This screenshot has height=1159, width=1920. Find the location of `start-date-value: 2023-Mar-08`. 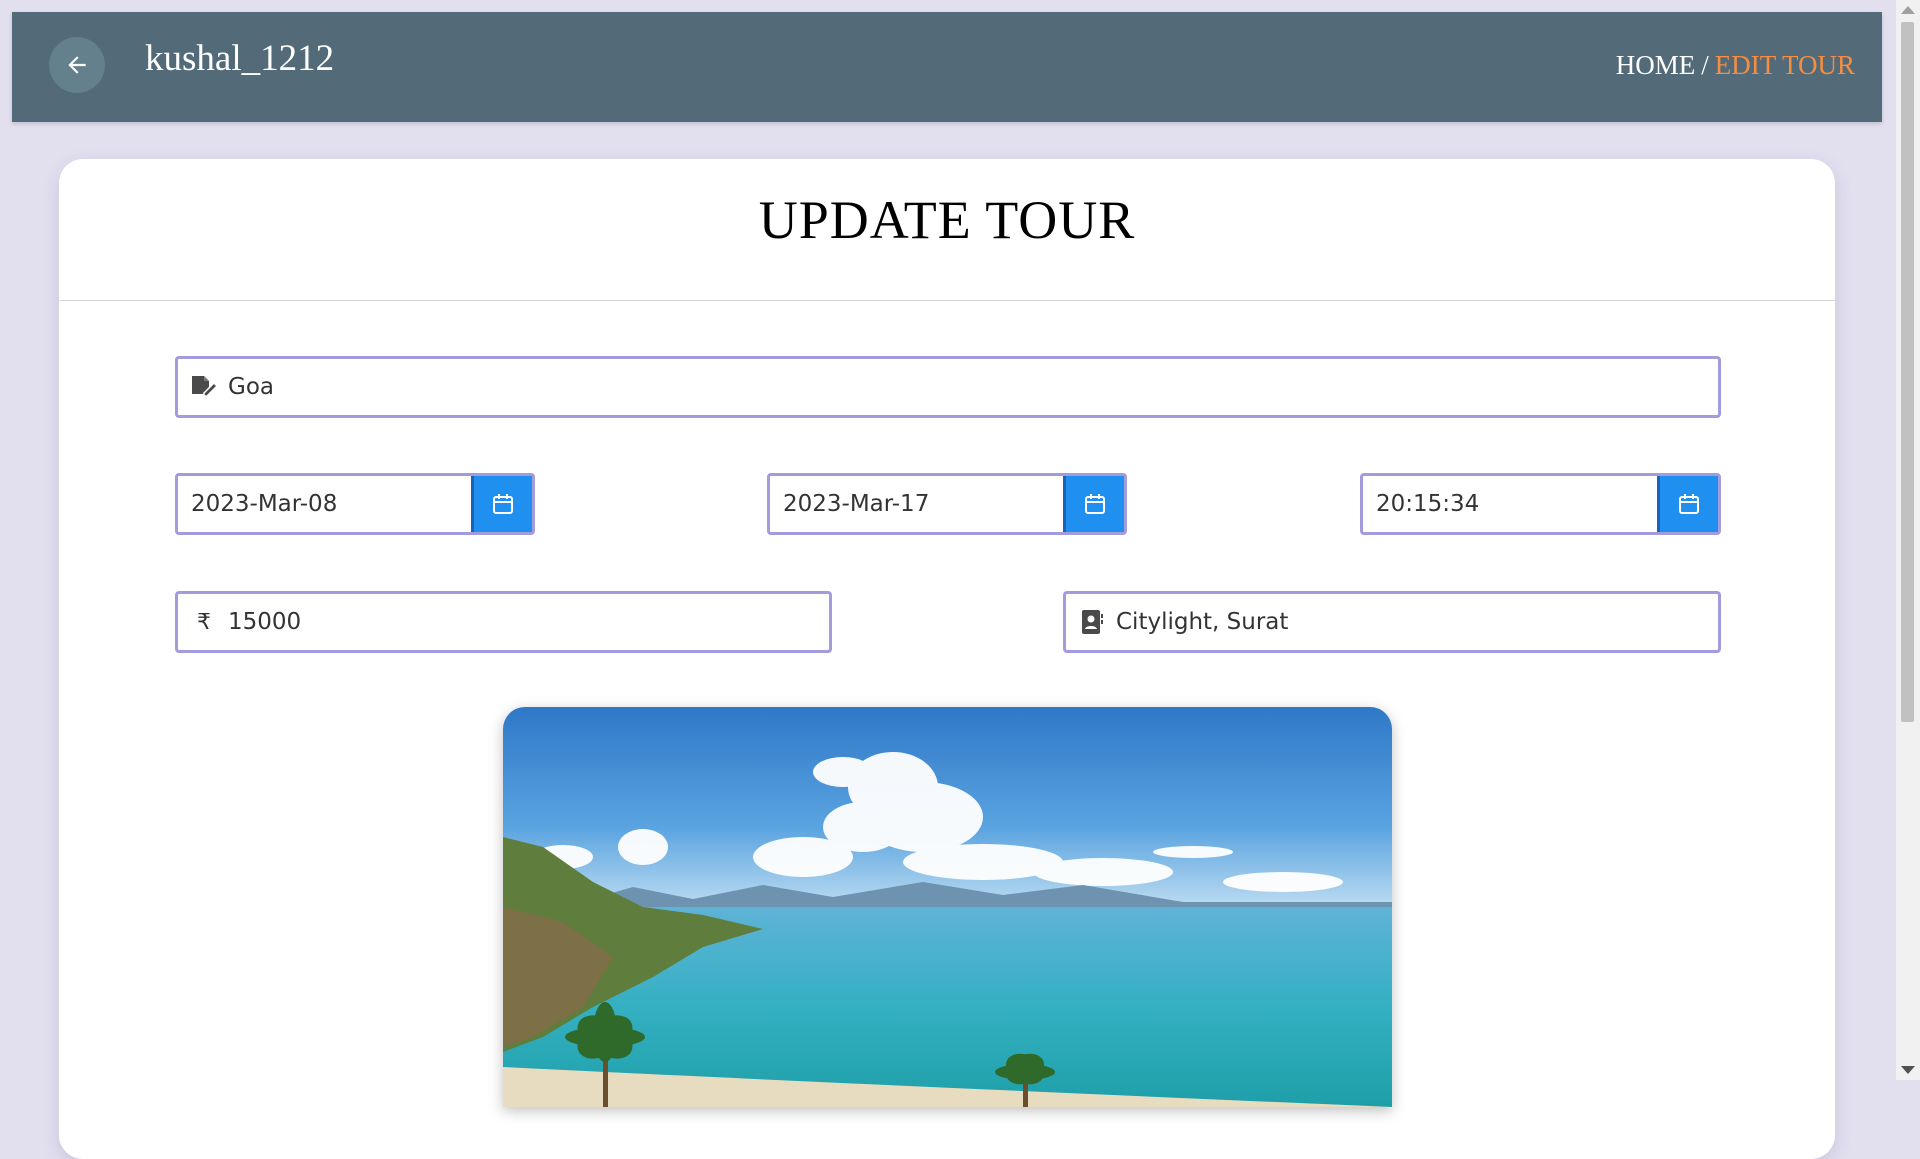

start-date-value: 2023-Mar-08 is located at coordinates (264, 504).